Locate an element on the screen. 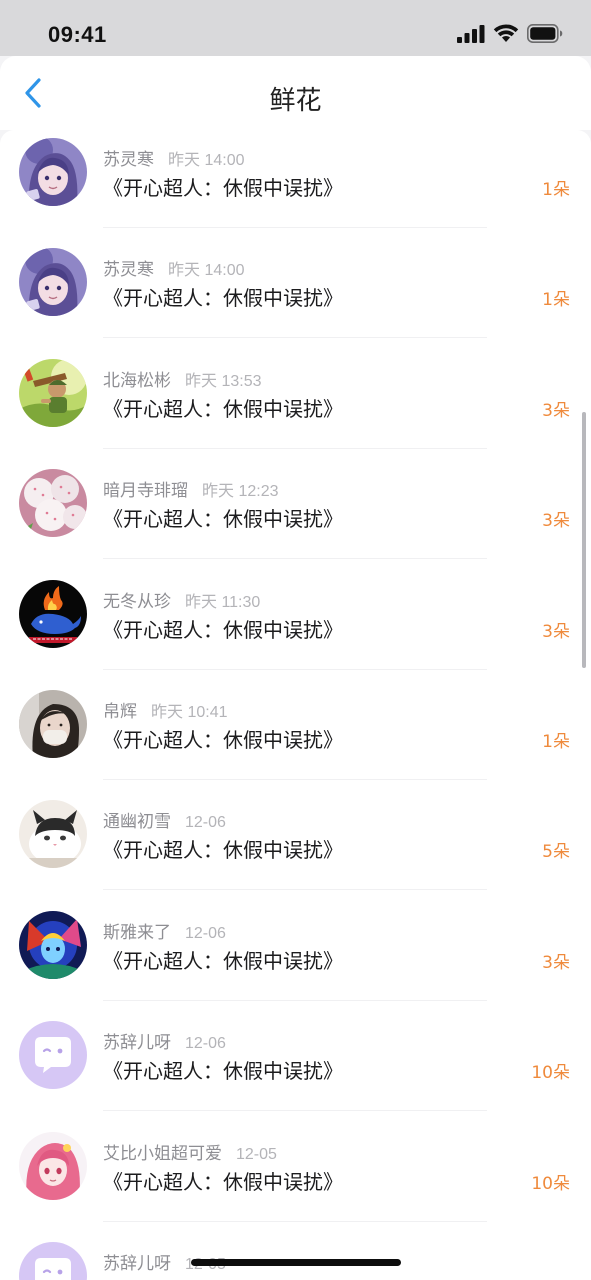 This screenshot has height=1280, width=591. sender-line: 暗月寺琲瑠 昨天 12:23 is located at coordinates (191, 488).